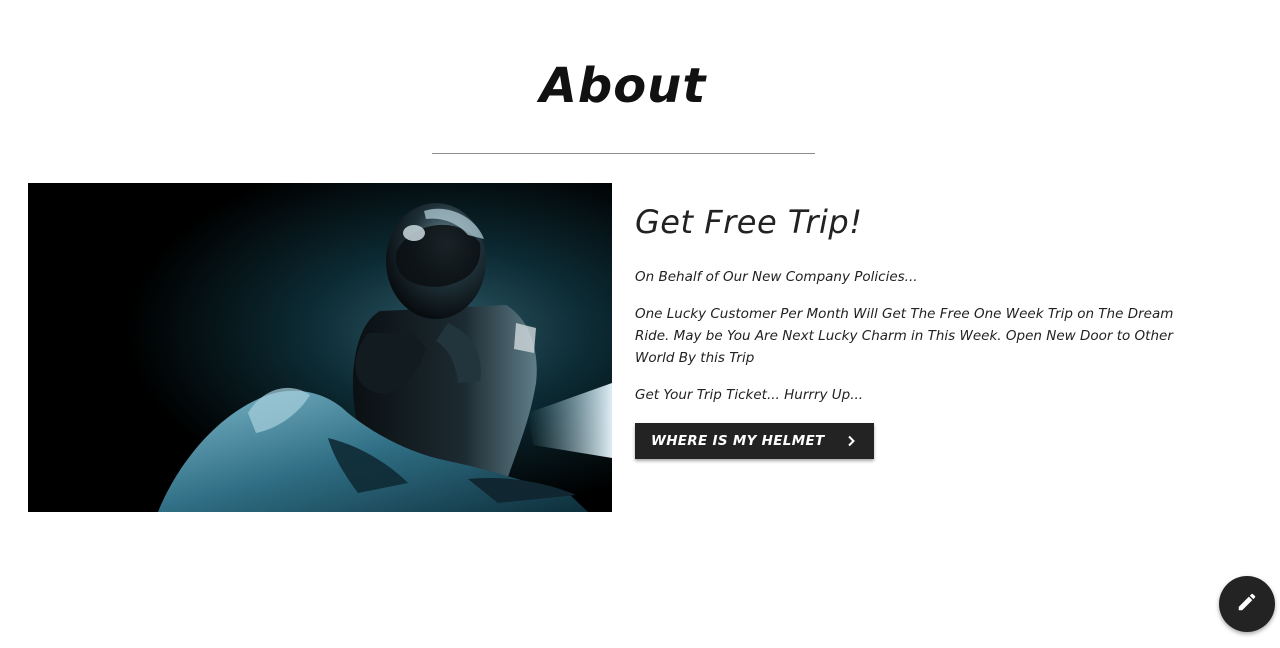 The image size is (1280, 648). What do you see at coordinates (749, 222) in the screenshot?
I see `content-heading: Get Free Trip!` at bounding box center [749, 222].